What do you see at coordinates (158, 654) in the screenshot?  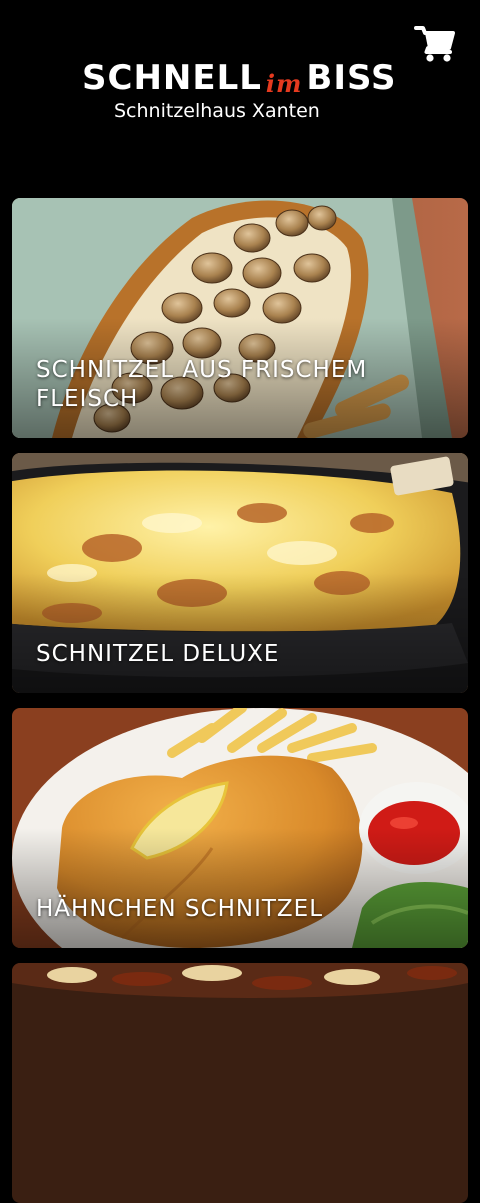 I see `category-title: SCHNITZEL DELUXE` at bounding box center [158, 654].